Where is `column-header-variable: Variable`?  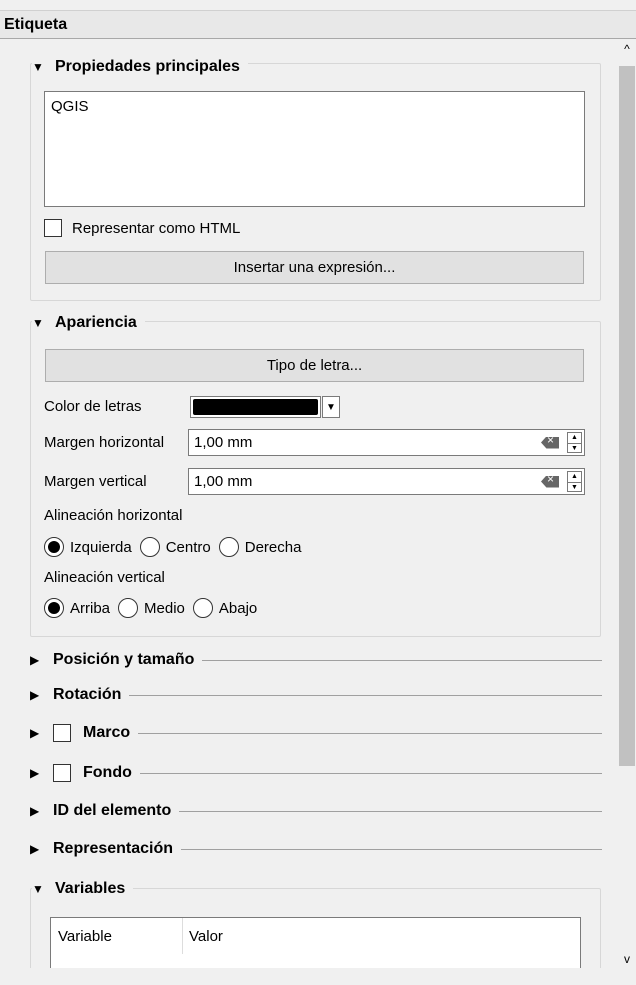 column-header-variable: Variable is located at coordinates (81, 936).